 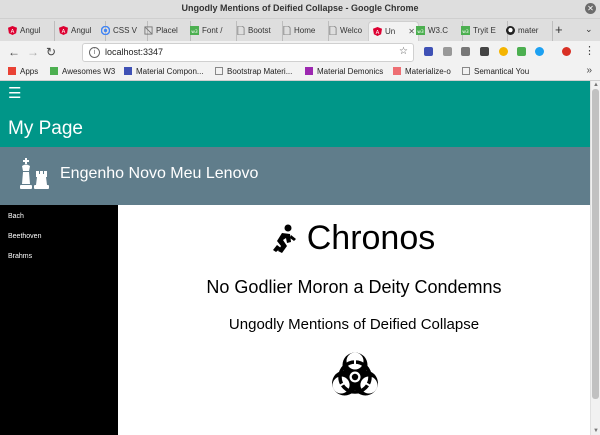 What do you see at coordinates (54, 71) in the screenshot?
I see `w3-icon` at bounding box center [54, 71].